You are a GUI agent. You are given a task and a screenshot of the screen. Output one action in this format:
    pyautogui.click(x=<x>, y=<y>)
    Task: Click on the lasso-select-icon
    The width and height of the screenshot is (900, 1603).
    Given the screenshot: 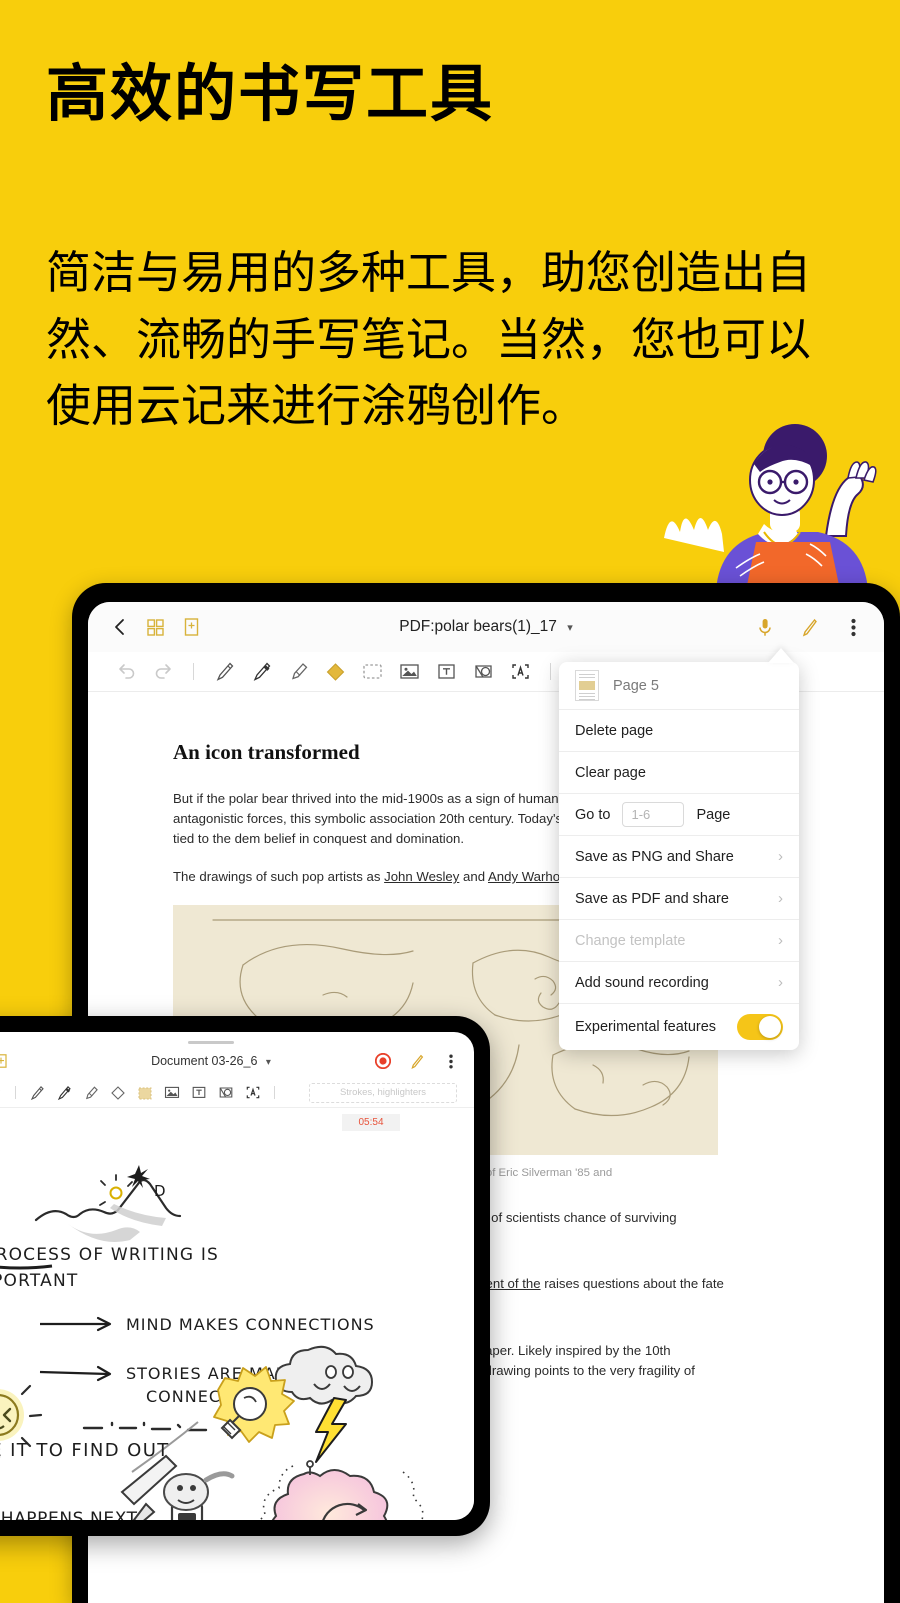 What is the action you would take?
    pyautogui.click(x=372, y=672)
    